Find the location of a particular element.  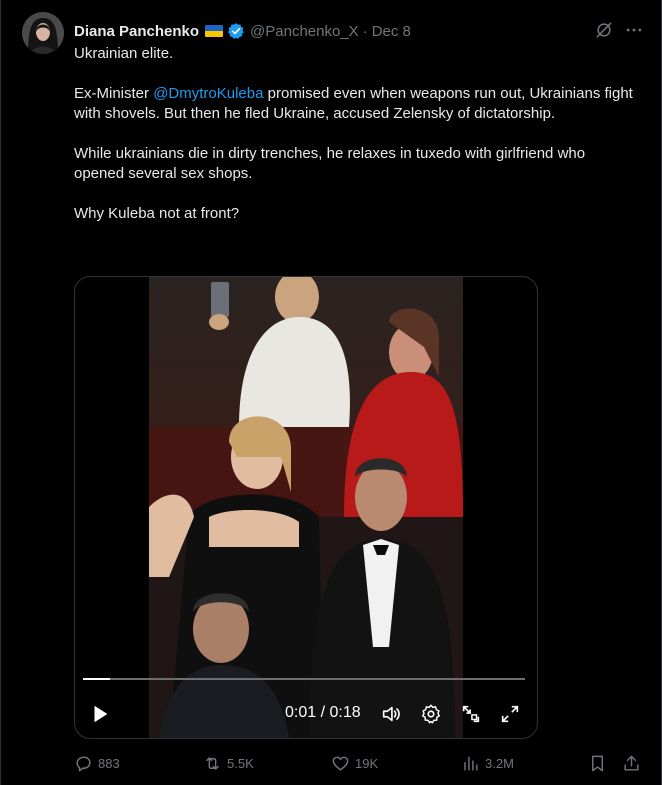

volume-icon is located at coordinates (391, 714).